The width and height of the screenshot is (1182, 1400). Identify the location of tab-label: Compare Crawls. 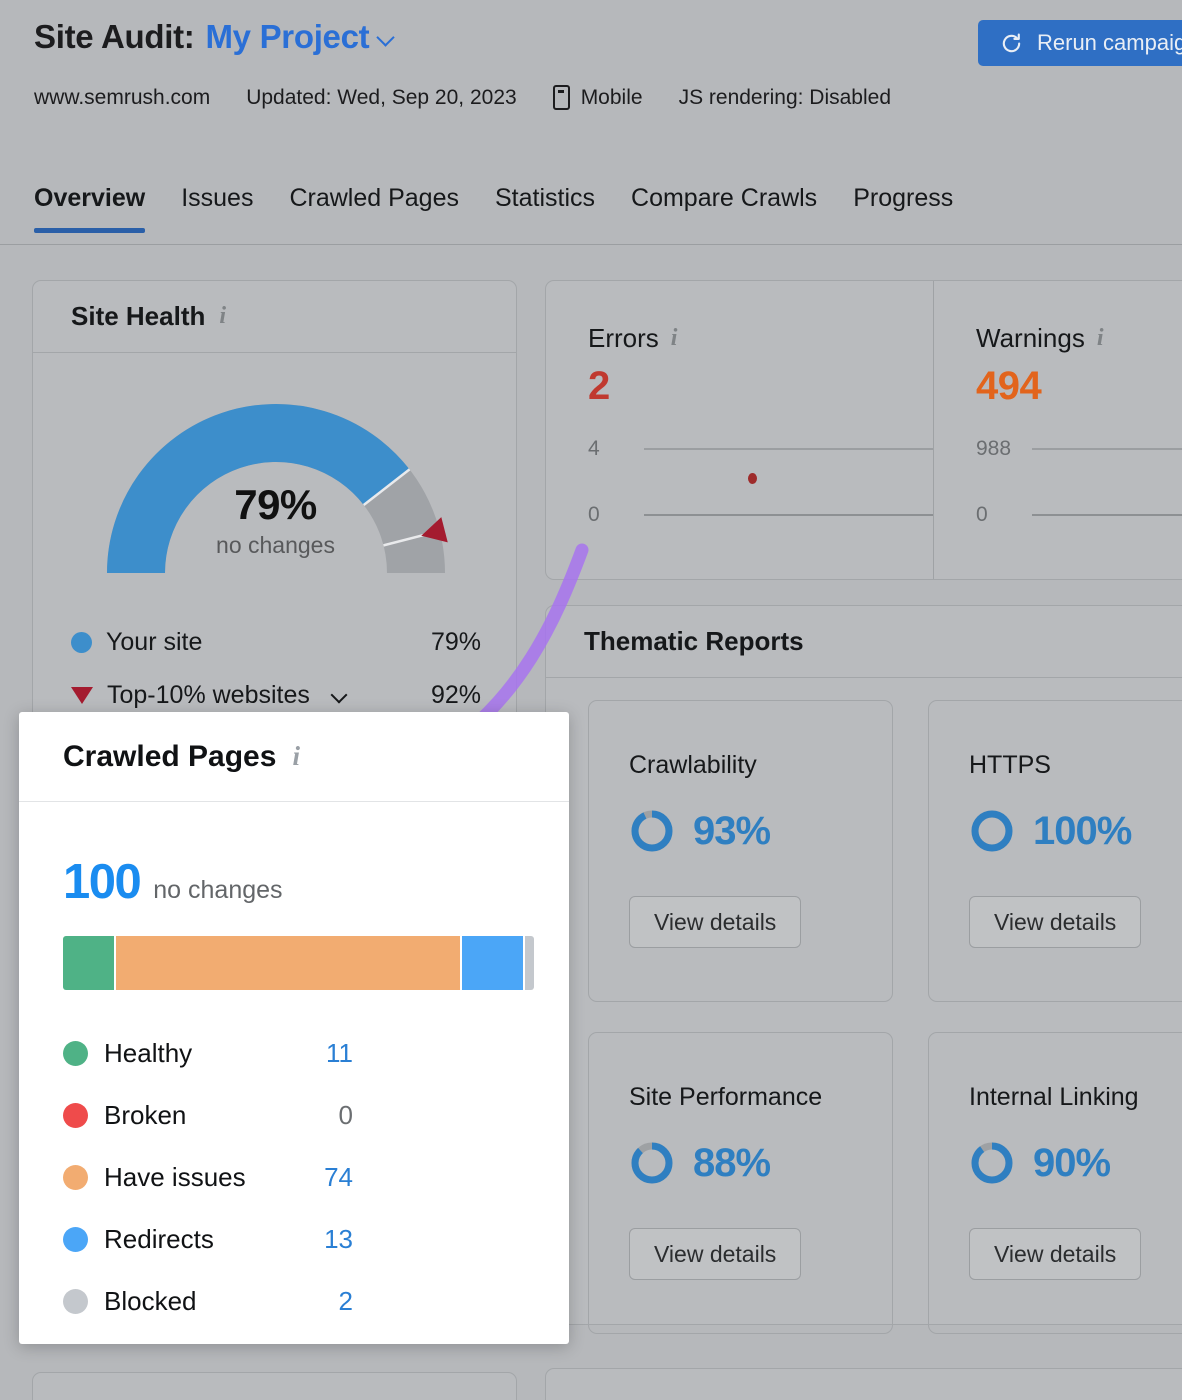
(724, 198).